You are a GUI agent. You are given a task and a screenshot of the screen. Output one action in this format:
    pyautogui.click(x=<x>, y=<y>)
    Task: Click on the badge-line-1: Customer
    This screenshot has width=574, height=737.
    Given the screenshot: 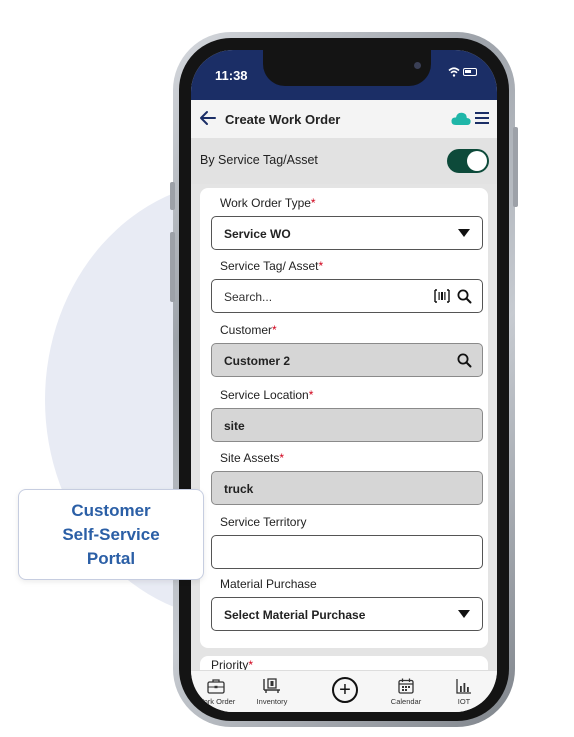 What is the action you would take?
    pyautogui.click(x=111, y=510)
    